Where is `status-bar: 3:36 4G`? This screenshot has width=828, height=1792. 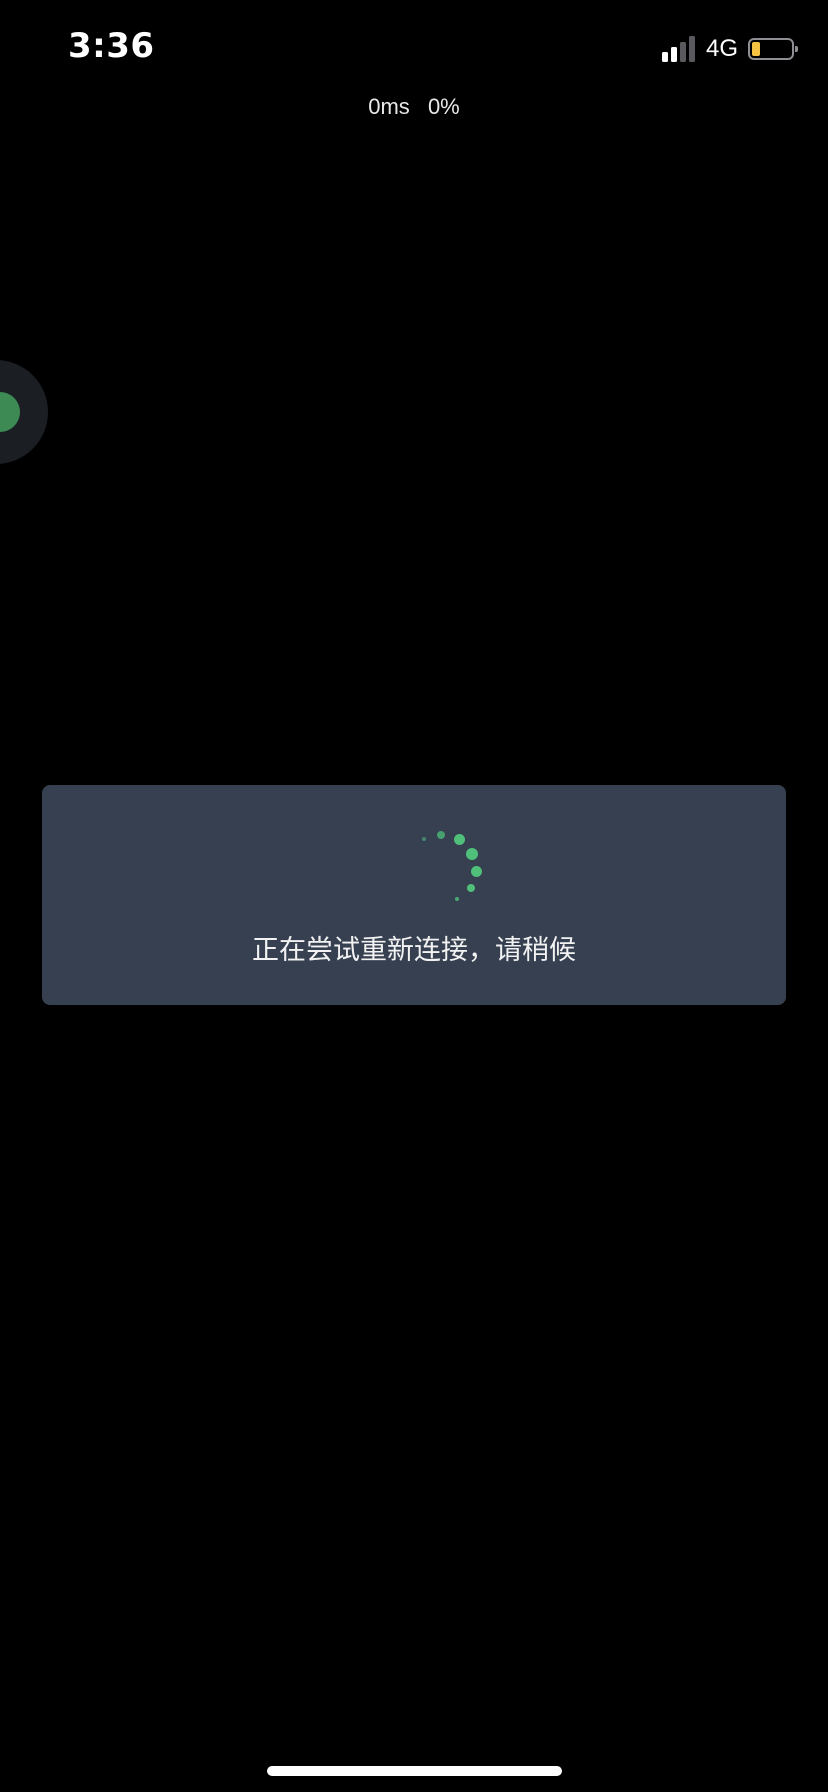 status-bar: 3:36 4G is located at coordinates (414, 50).